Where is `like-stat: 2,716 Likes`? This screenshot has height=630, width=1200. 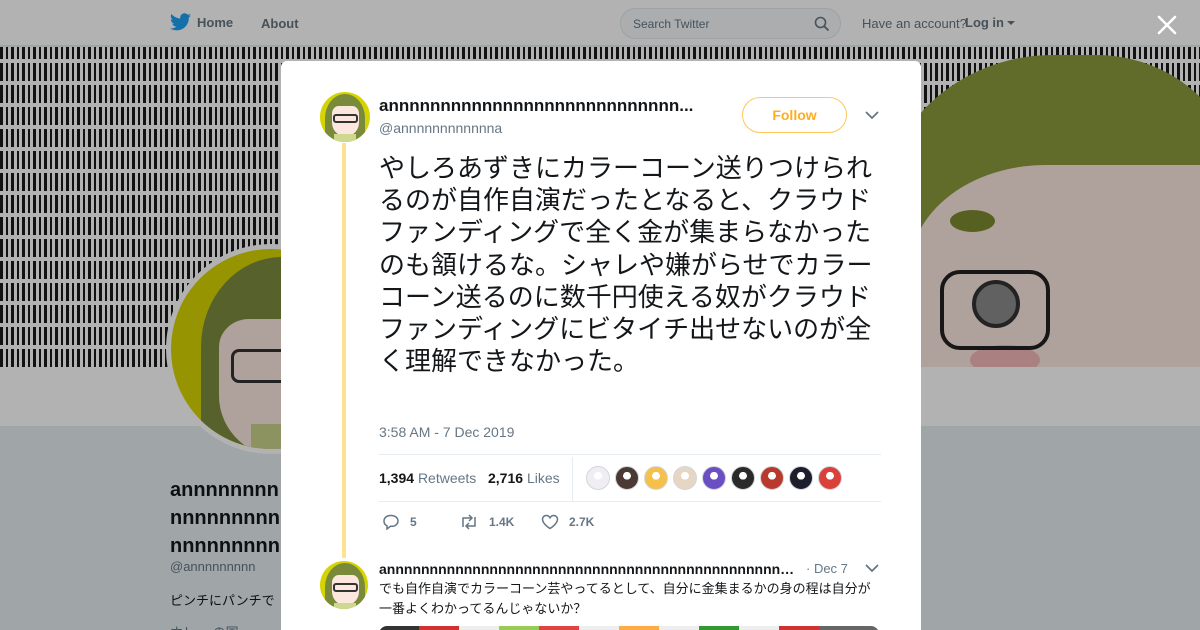
like-stat: 2,716 Likes is located at coordinates (524, 478).